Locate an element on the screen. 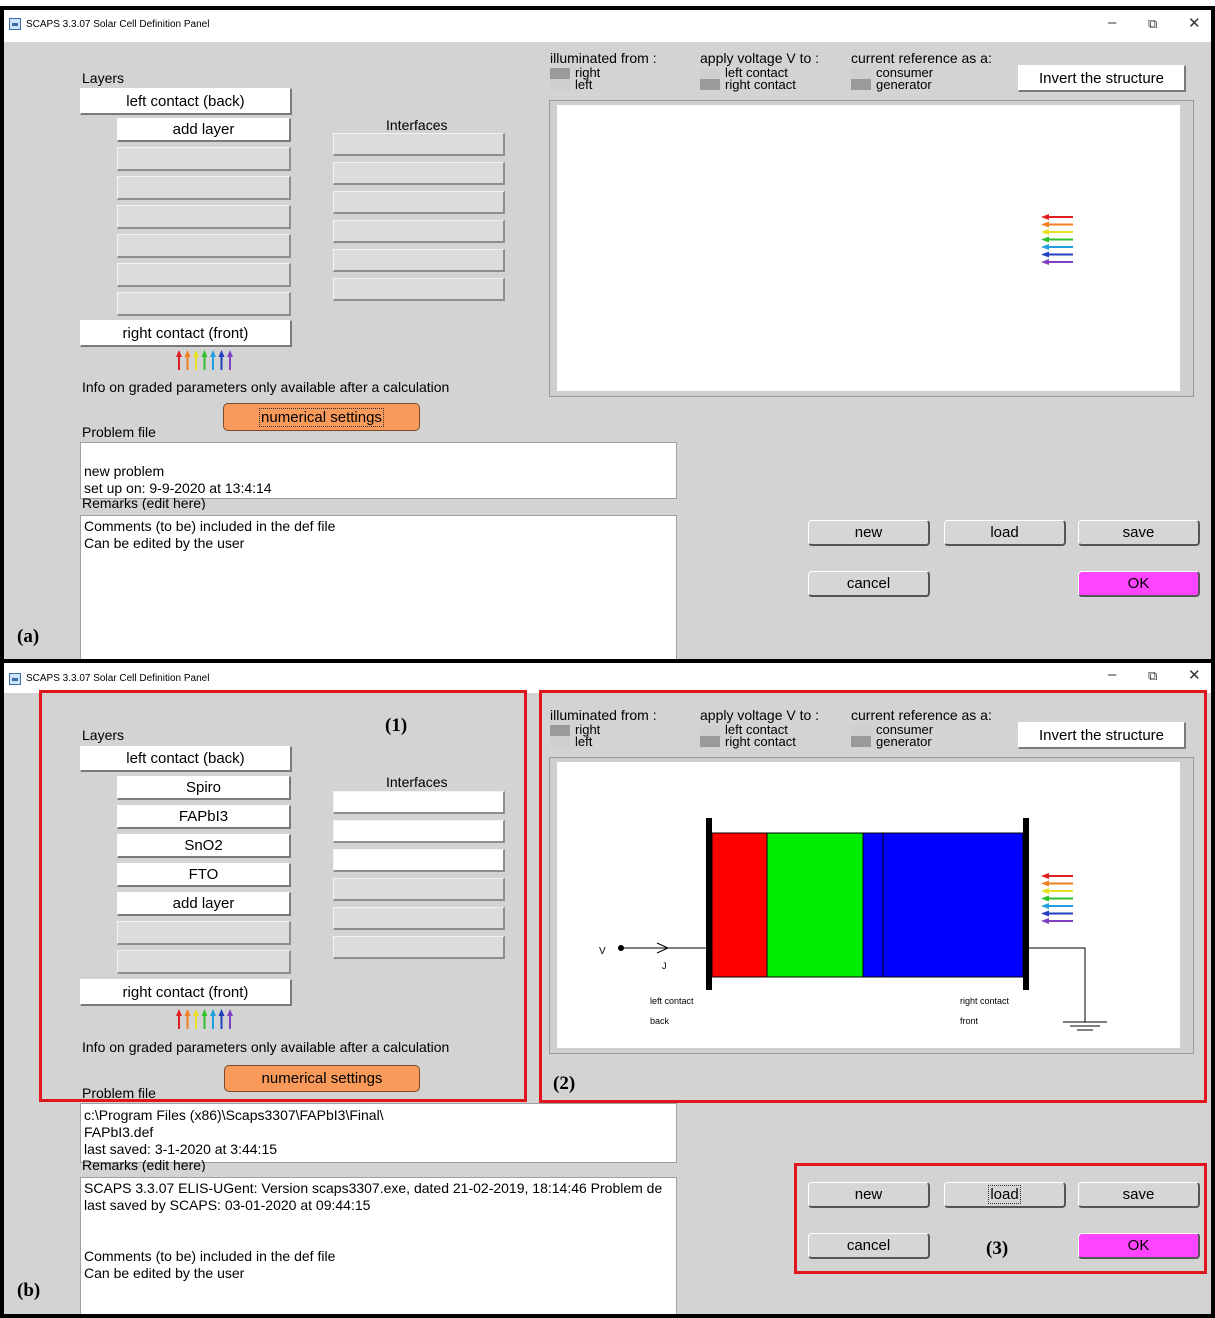 The image size is (1215, 1318). region-label-1: (1) is located at coordinates (396, 725).